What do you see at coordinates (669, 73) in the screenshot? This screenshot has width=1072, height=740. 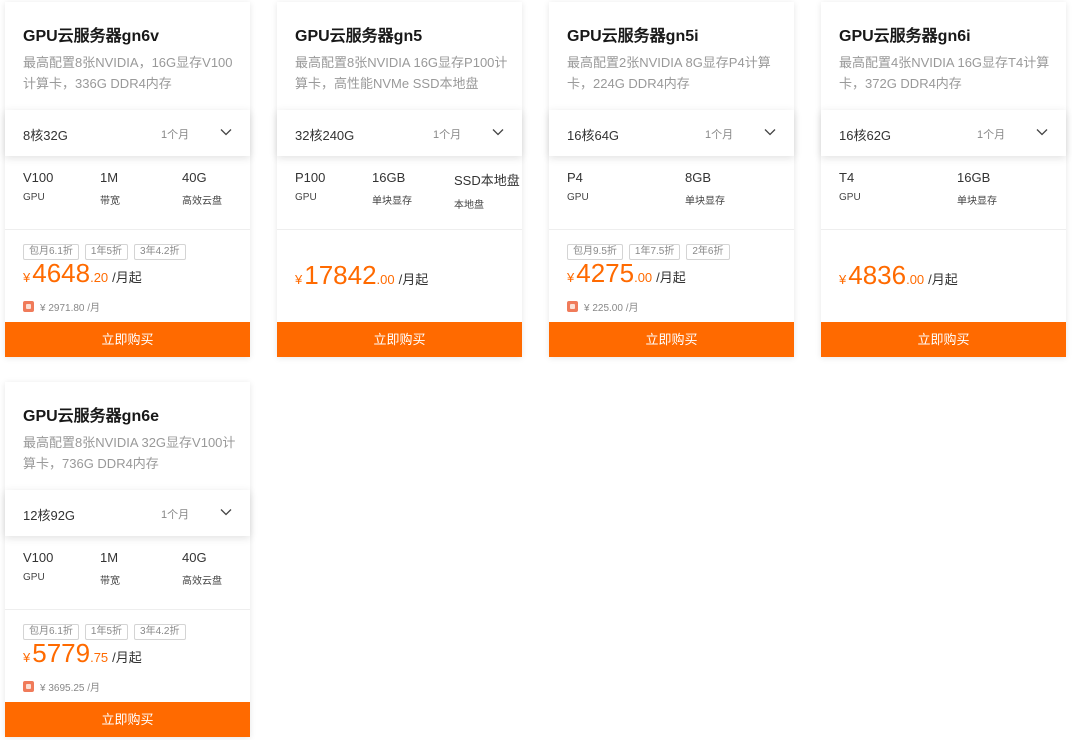 I see `product-description: 最高配置2张NVIDIA 8G显存P4计算卡，224G DDR4内存` at bounding box center [669, 73].